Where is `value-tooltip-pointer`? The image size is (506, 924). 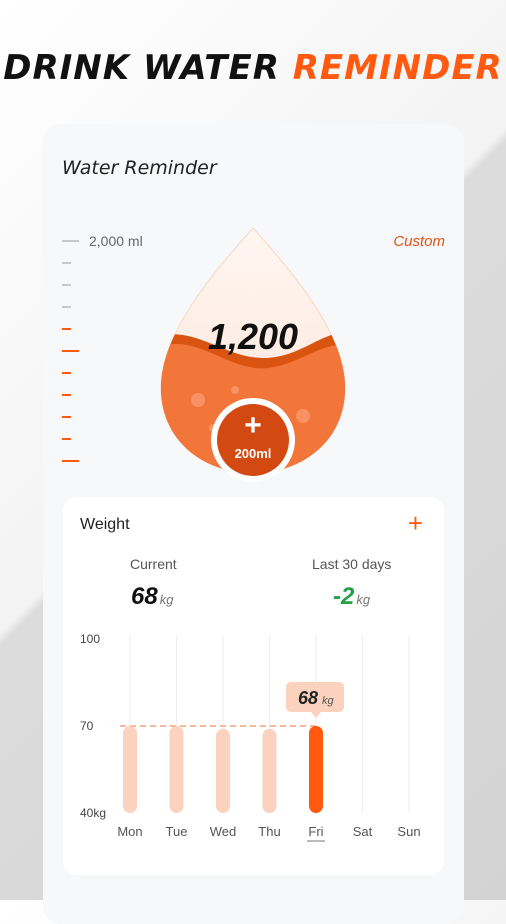
value-tooltip-pointer is located at coordinates (316, 715).